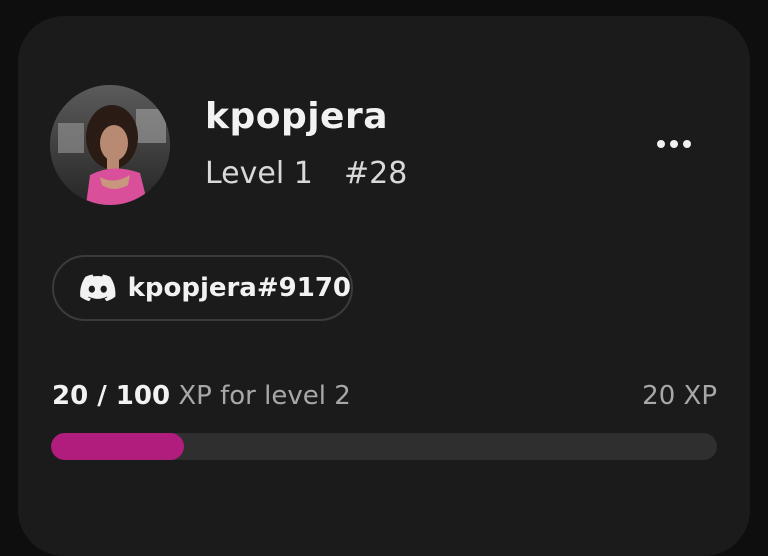 The height and width of the screenshot is (556, 768). Describe the element at coordinates (143, 396) in the screenshot. I see `xp-required: 100` at that location.